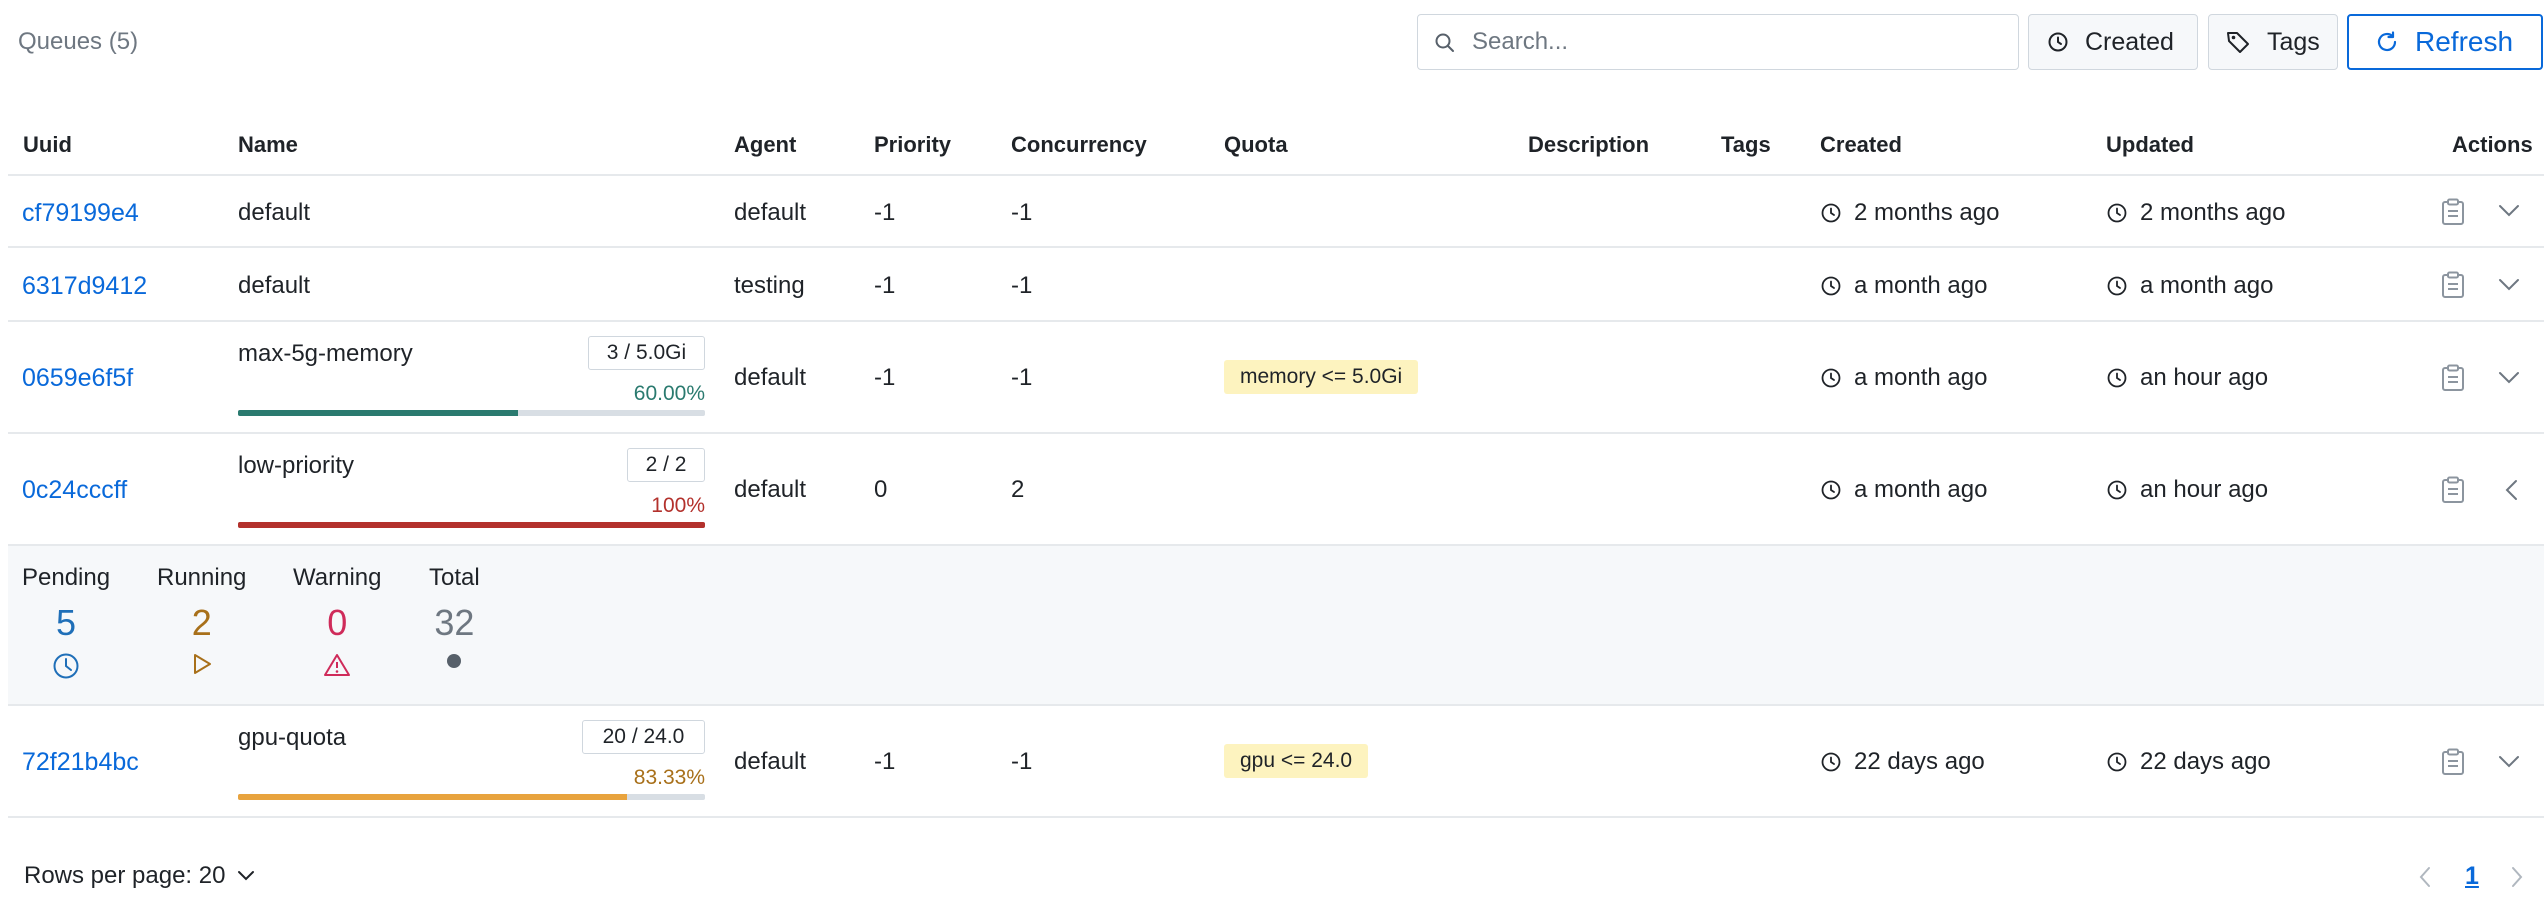 Image resolution: width=2548 pixels, height=910 pixels. I want to click on stat-running-value: 2, so click(201, 622).